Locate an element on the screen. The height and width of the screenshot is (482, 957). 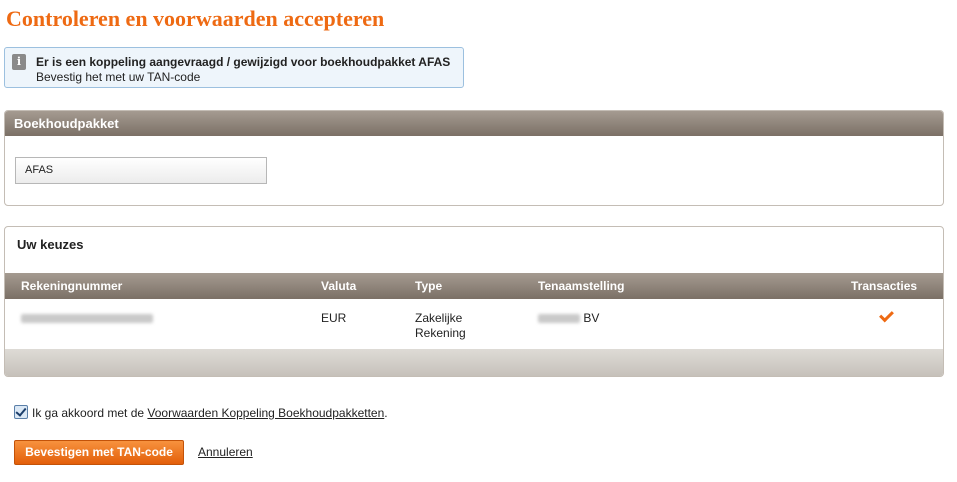
package-field: AFAS is located at coordinates (141, 170).